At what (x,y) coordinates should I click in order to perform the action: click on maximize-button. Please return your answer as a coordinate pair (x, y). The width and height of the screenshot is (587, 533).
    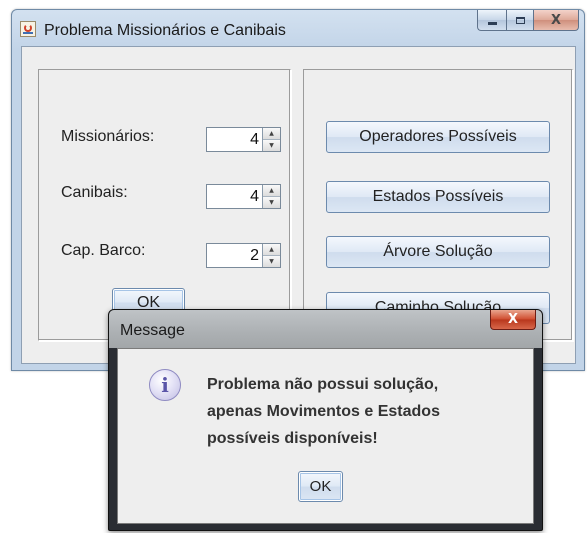
    Looking at the image, I should click on (519, 20).